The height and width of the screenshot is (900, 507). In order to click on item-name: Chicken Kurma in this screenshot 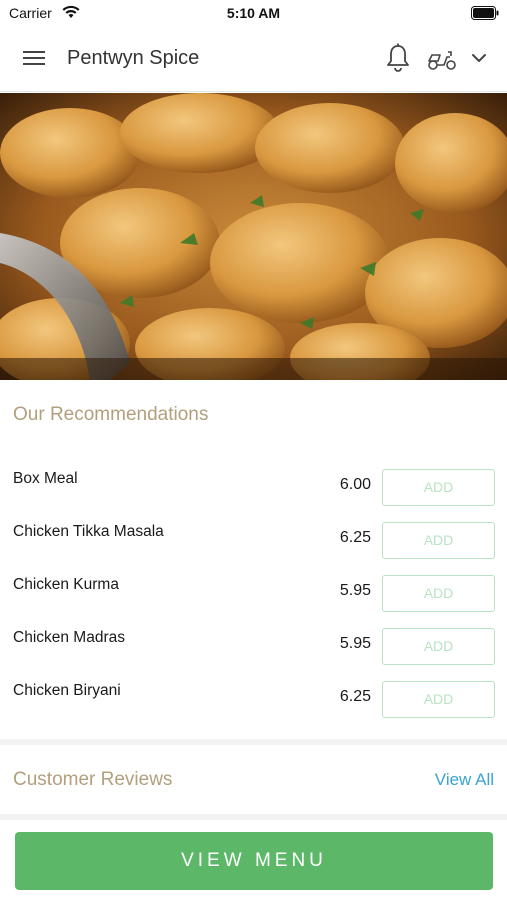, I will do `click(66, 584)`.